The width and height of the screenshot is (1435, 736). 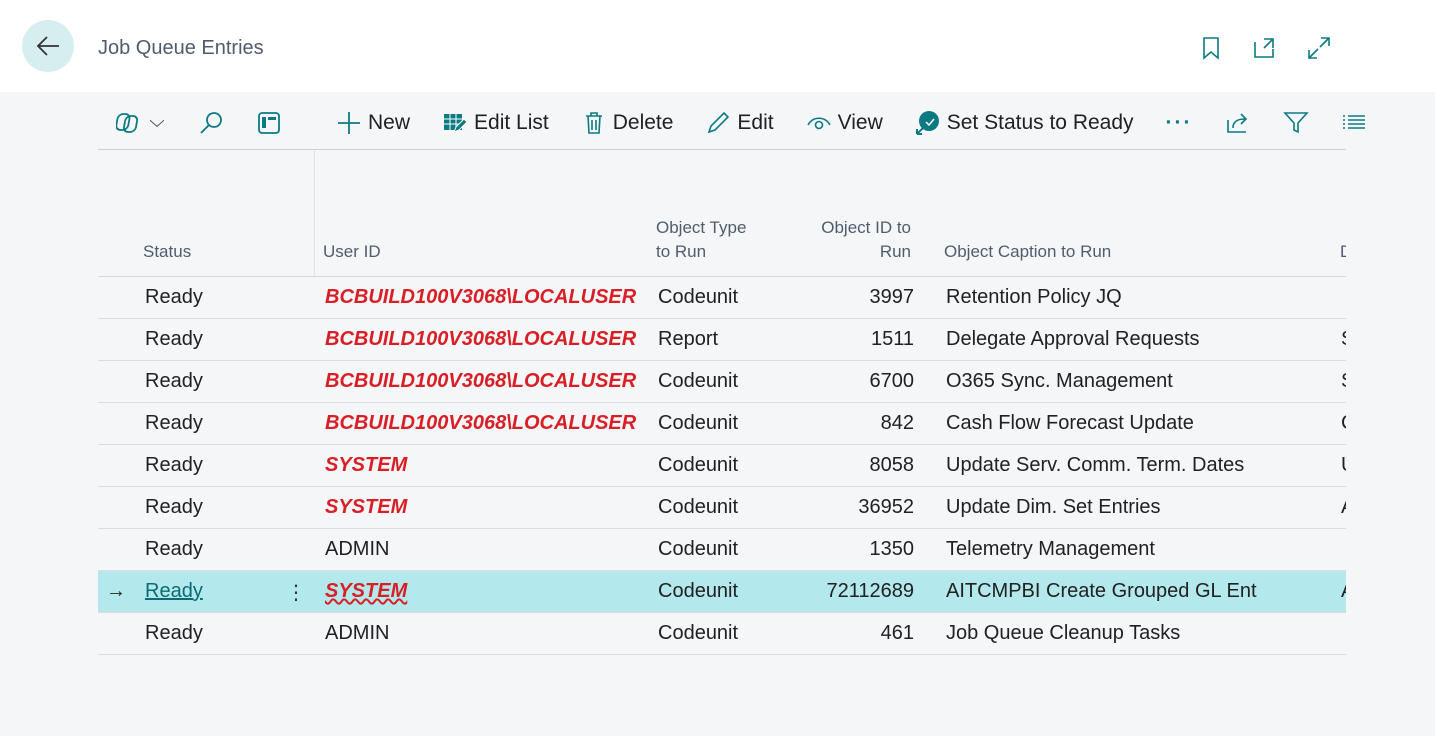 I want to click on cell-caption: Delegate Approval Requests, so click(x=1073, y=339).